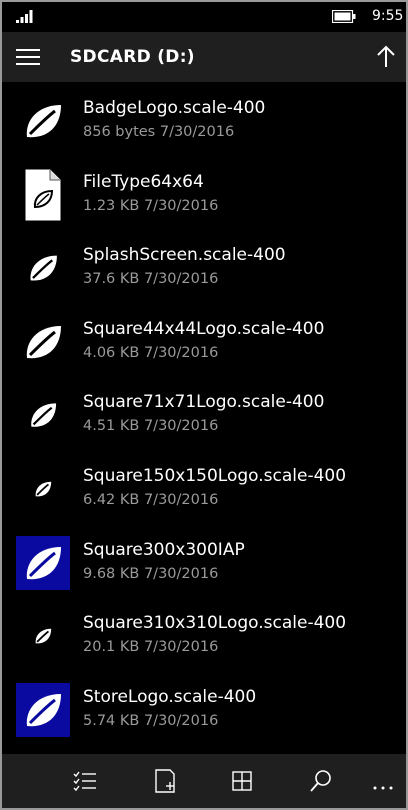 This screenshot has height=810, width=408. What do you see at coordinates (388, 16) in the screenshot?
I see `status-time: 9:55` at bounding box center [388, 16].